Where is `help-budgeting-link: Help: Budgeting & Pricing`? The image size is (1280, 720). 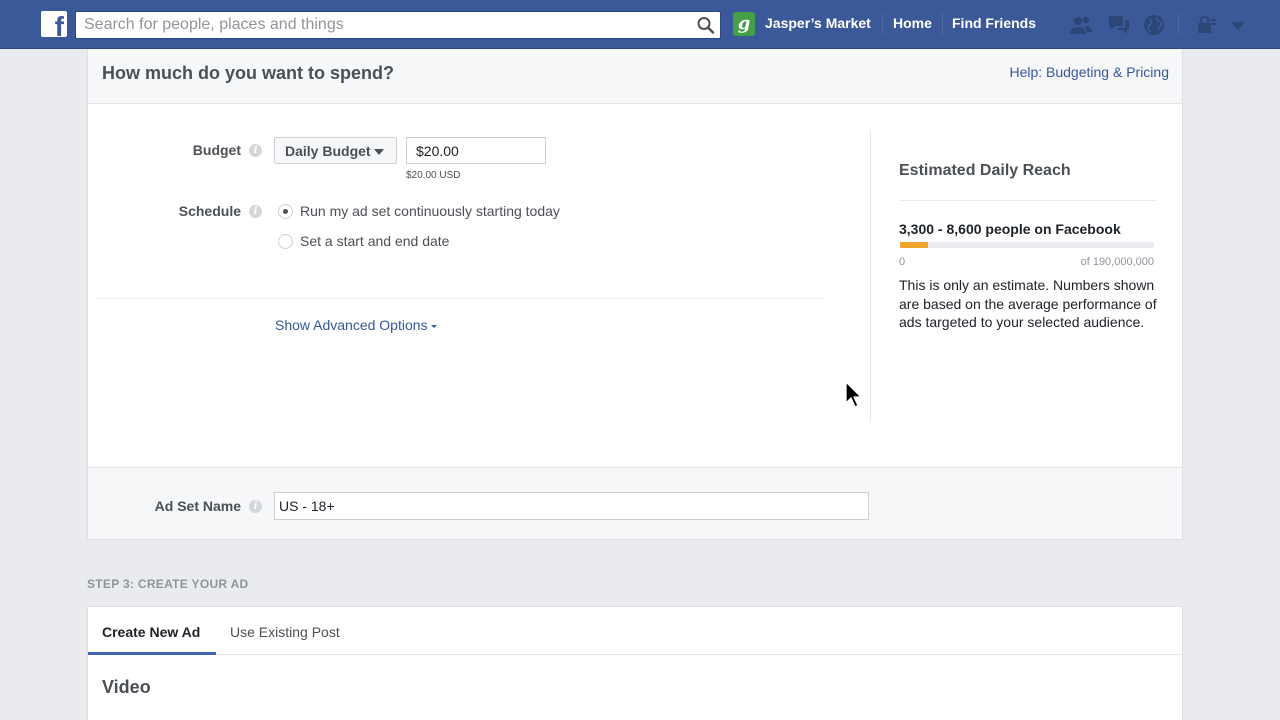 help-budgeting-link: Help: Budgeting & Pricing is located at coordinates (1089, 72).